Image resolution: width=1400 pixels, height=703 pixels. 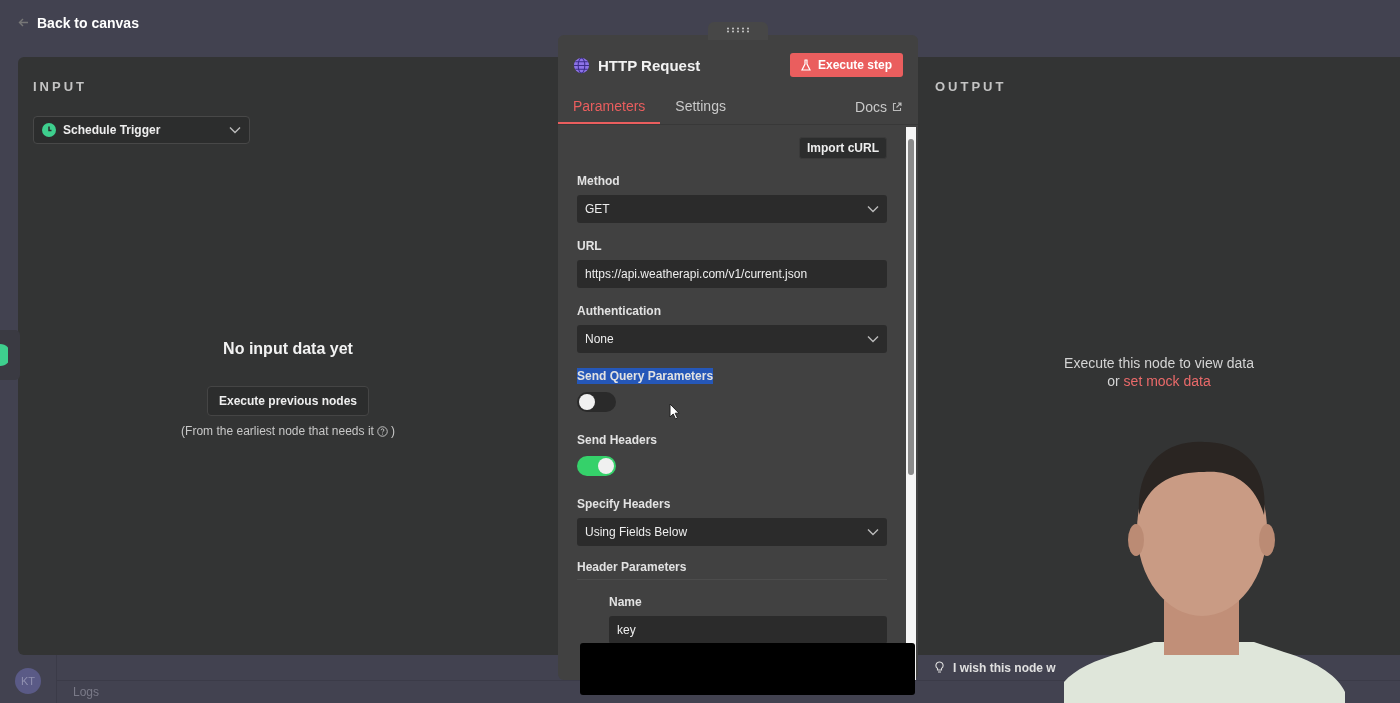 I want to click on field-label: Authentication, so click(x=619, y=311).